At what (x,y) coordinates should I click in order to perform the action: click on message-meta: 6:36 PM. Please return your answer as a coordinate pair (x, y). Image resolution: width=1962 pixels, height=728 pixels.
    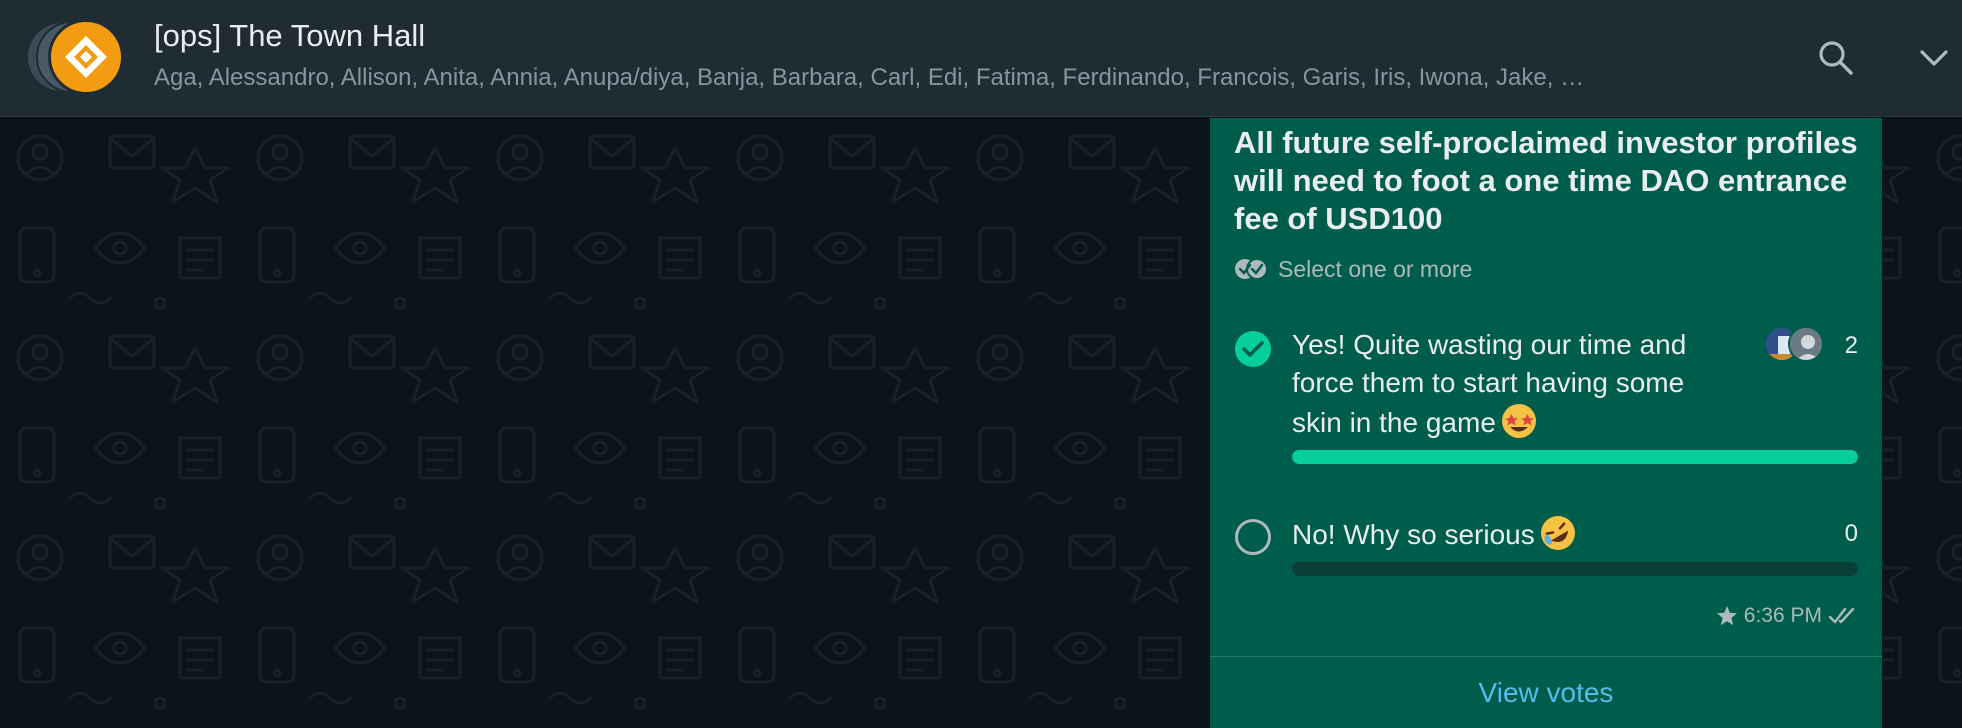
    Looking at the image, I should click on (1787, 616).